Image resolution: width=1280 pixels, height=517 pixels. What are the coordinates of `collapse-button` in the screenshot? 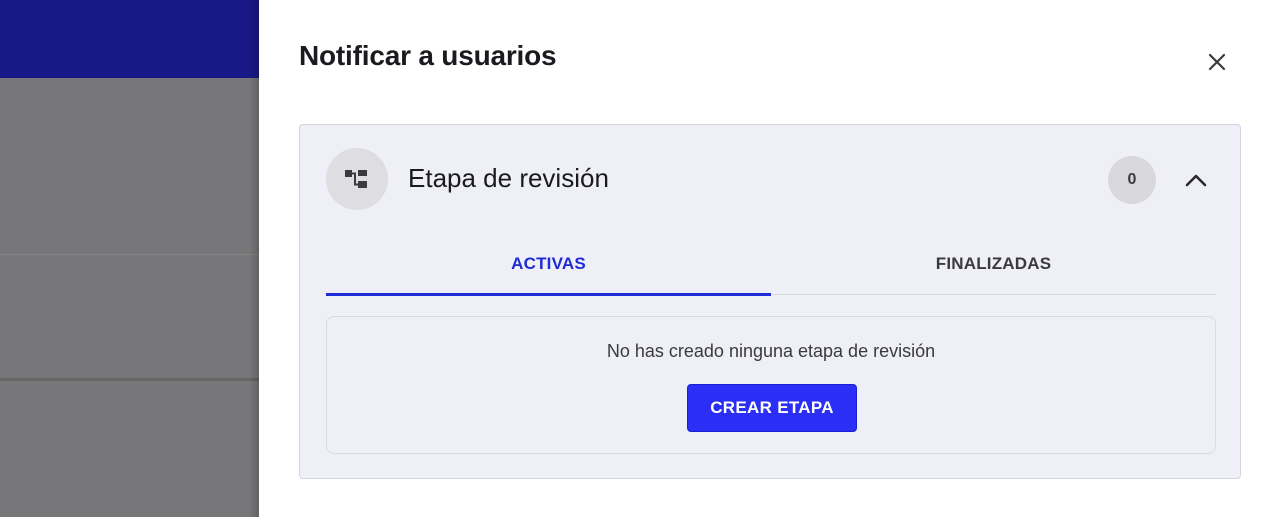 It's located at (1196, 180).